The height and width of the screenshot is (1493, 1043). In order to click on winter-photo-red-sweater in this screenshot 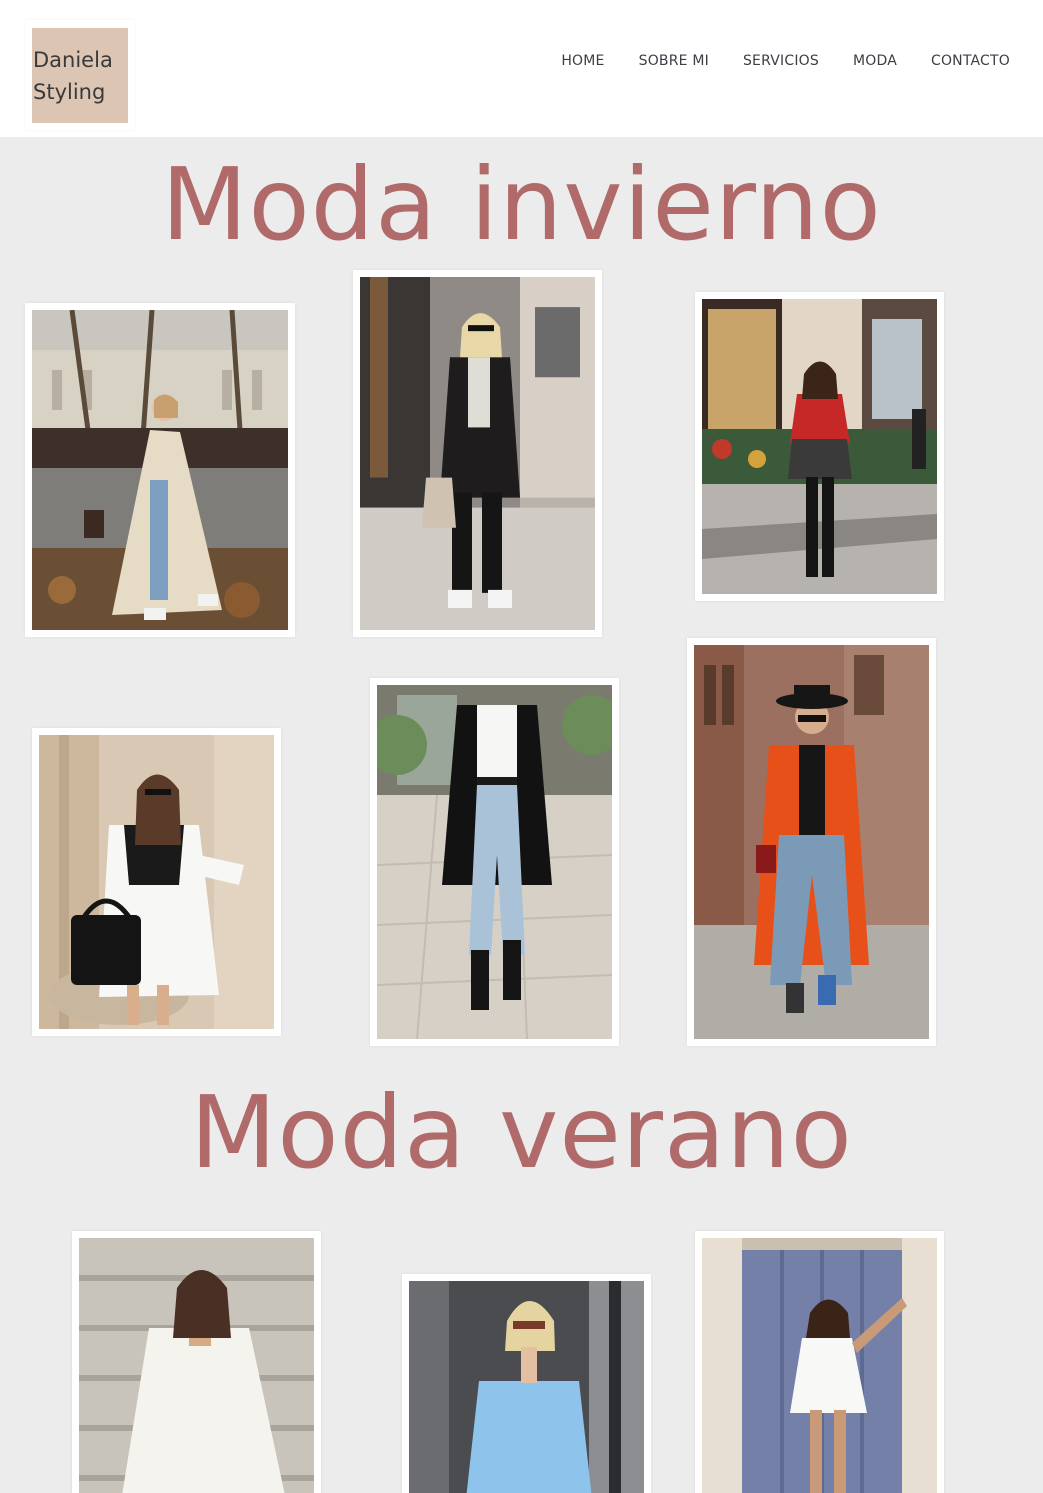, I will do `click(819, 446)`.